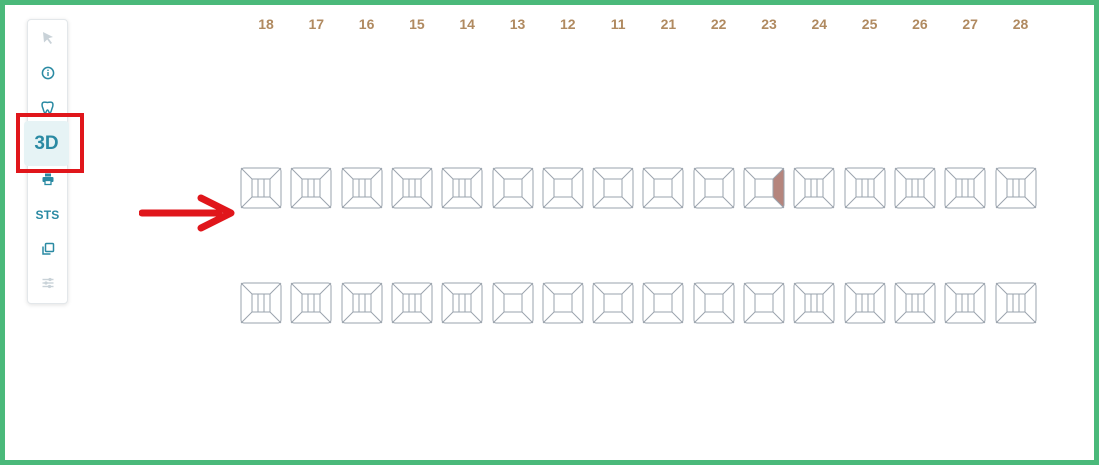  Describe the element at coordinates (819, 24) in the screenshot. I see `tooth-number-label: 24` at that location.